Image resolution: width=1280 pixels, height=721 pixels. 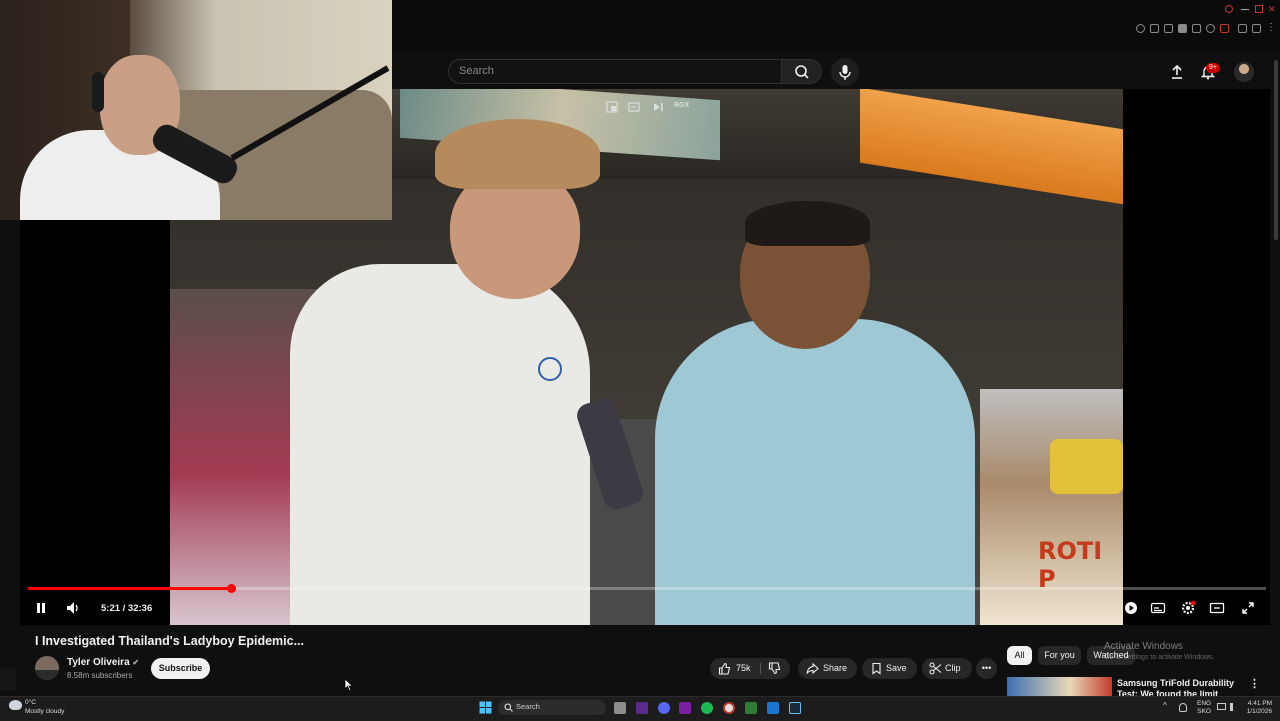 I want to click on theater-mode-icon, so click(x=1217, y=608).